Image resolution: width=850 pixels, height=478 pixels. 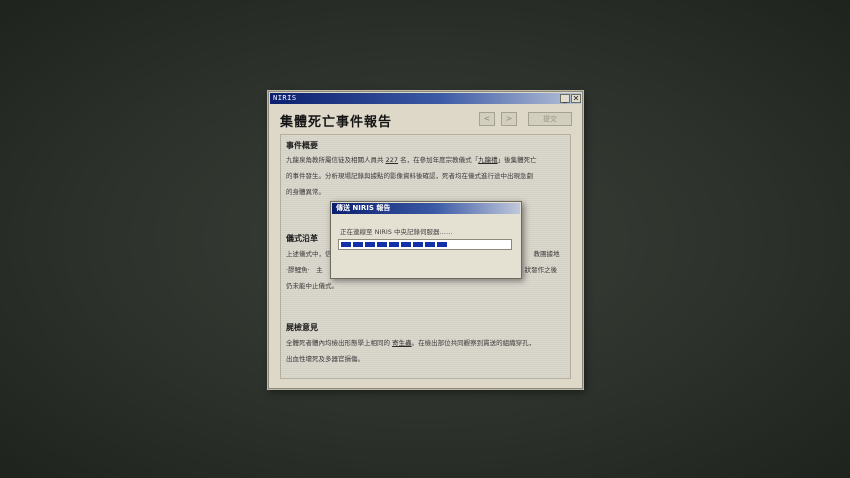 I want to click on section-heading-overview: 事件概要, so click(x=302, y=145).